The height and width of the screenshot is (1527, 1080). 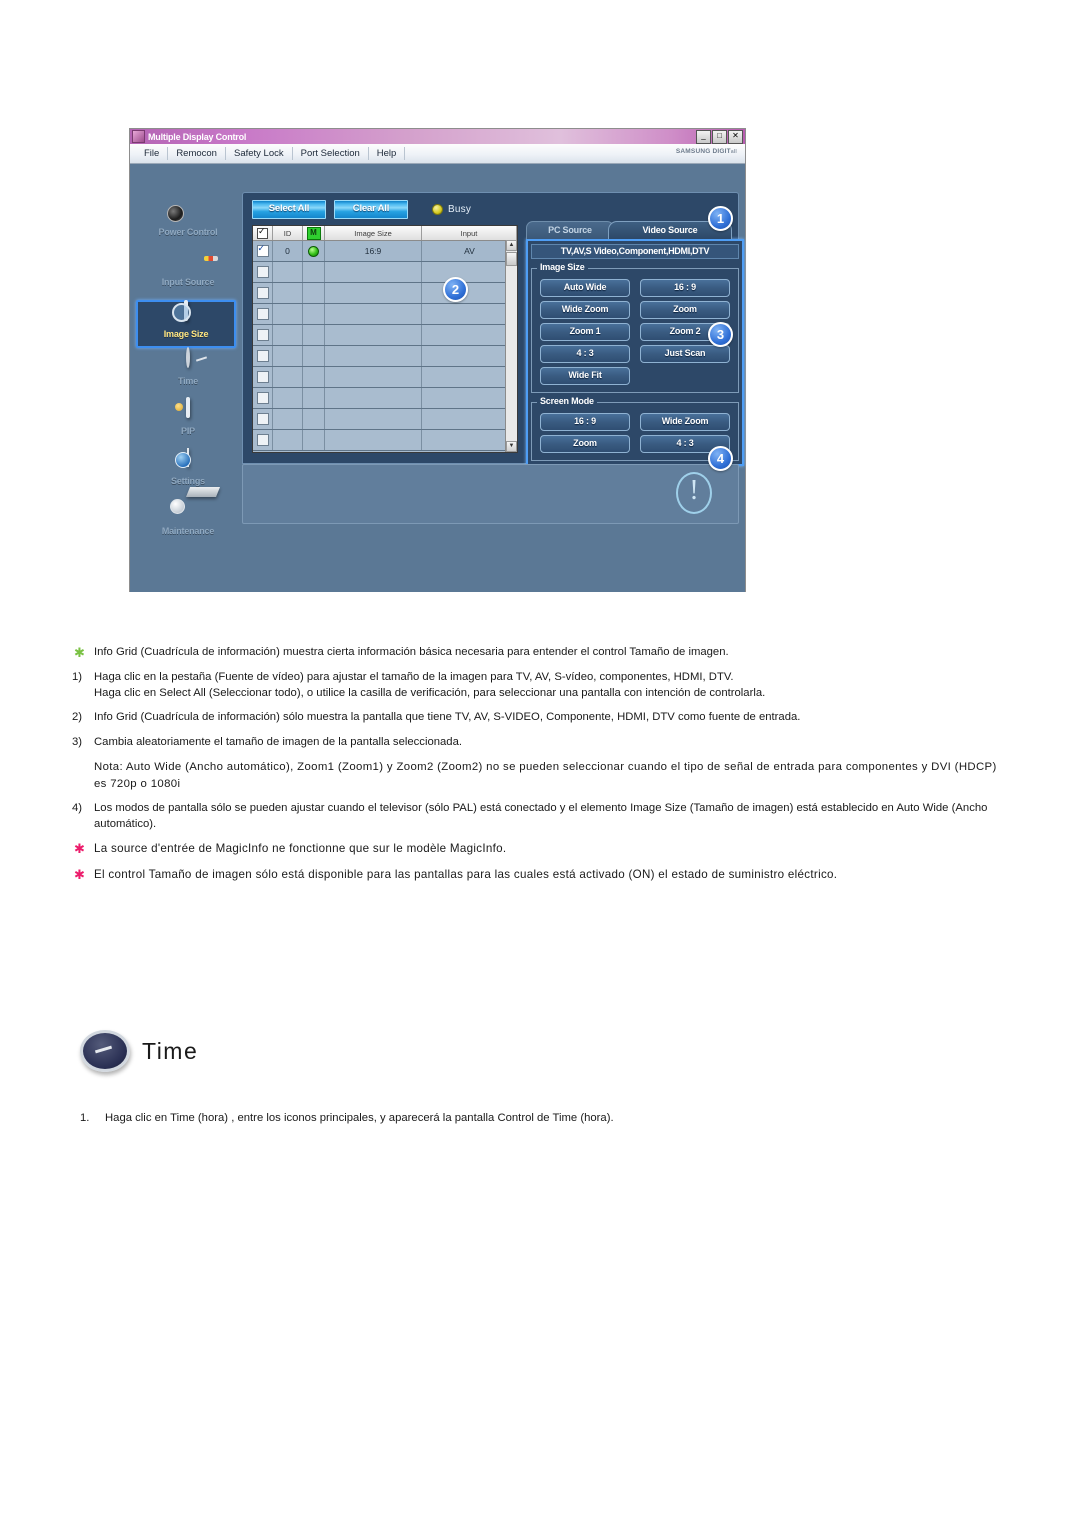 What do you see at coordinates (585, 444) in the screenshot?
I see `screen-mode-button-zoom: Zoom` at bounding box center [585, 444].